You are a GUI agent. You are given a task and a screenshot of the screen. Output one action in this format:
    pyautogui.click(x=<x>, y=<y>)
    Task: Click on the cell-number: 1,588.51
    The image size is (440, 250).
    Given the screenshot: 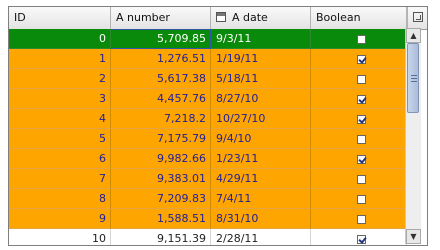 What is the action you would take?
    pyautogui.click(x=161, y=219)
    